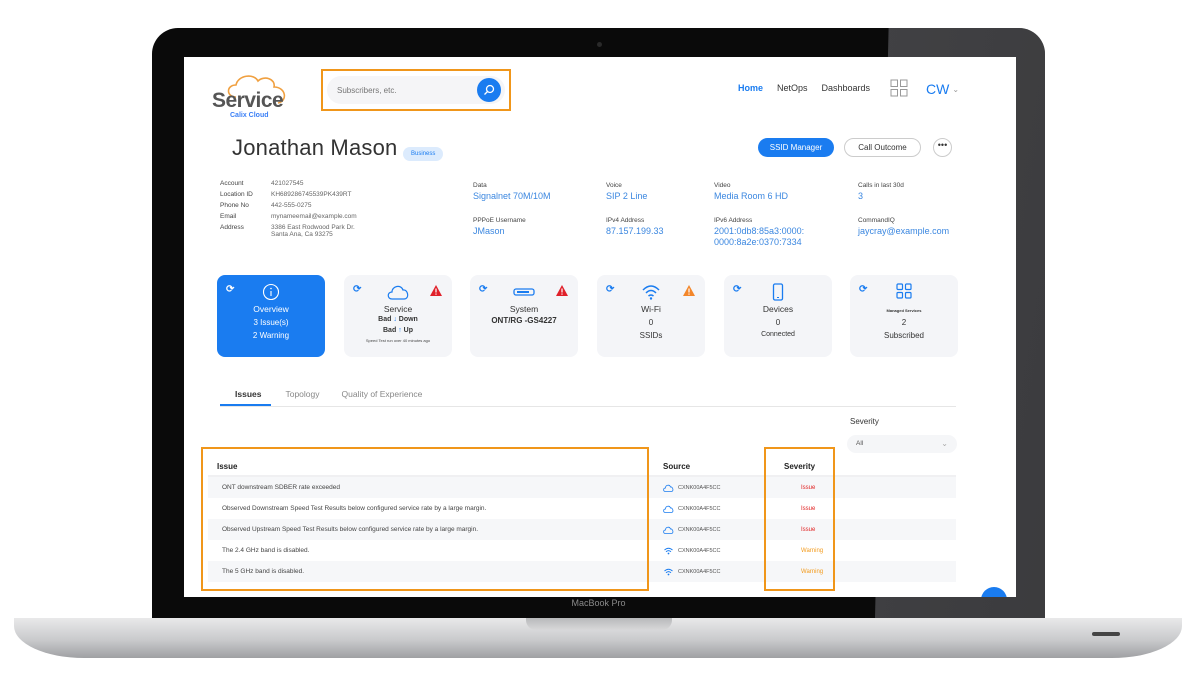  What do you see at coordinates (904, 292) in the screenshot?
I see `grid-icon` at bounding box center [904, 292].